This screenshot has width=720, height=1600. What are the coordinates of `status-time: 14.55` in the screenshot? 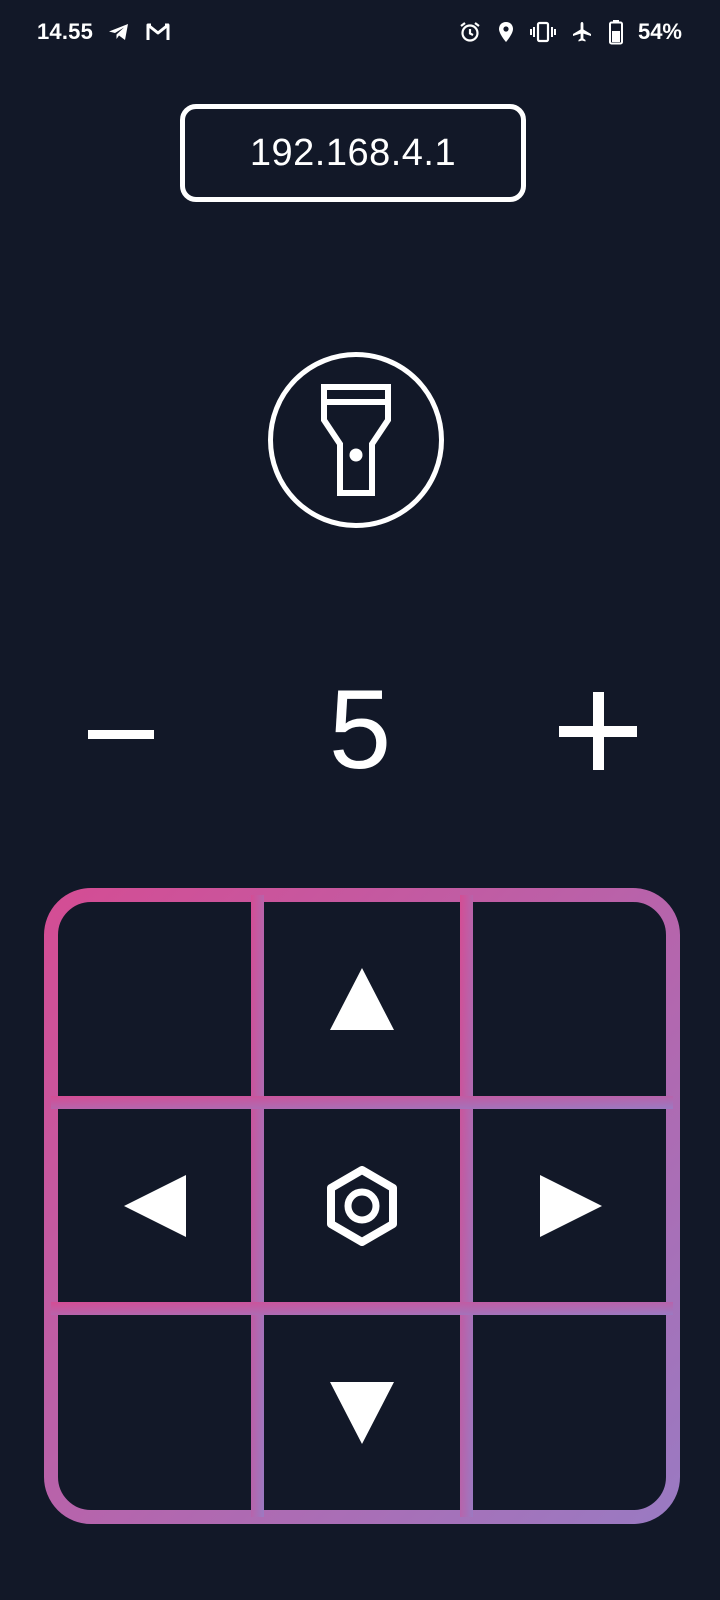 It's located at (65, 31).